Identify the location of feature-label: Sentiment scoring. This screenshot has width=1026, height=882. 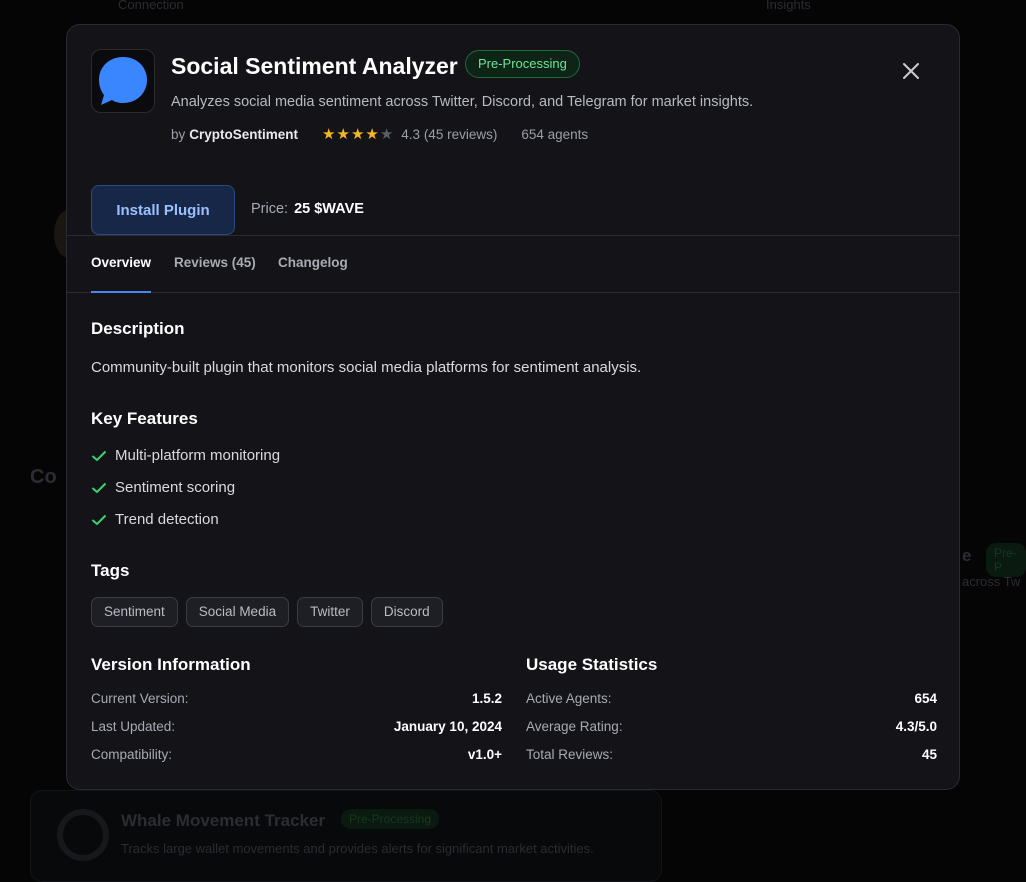
(175, 487).